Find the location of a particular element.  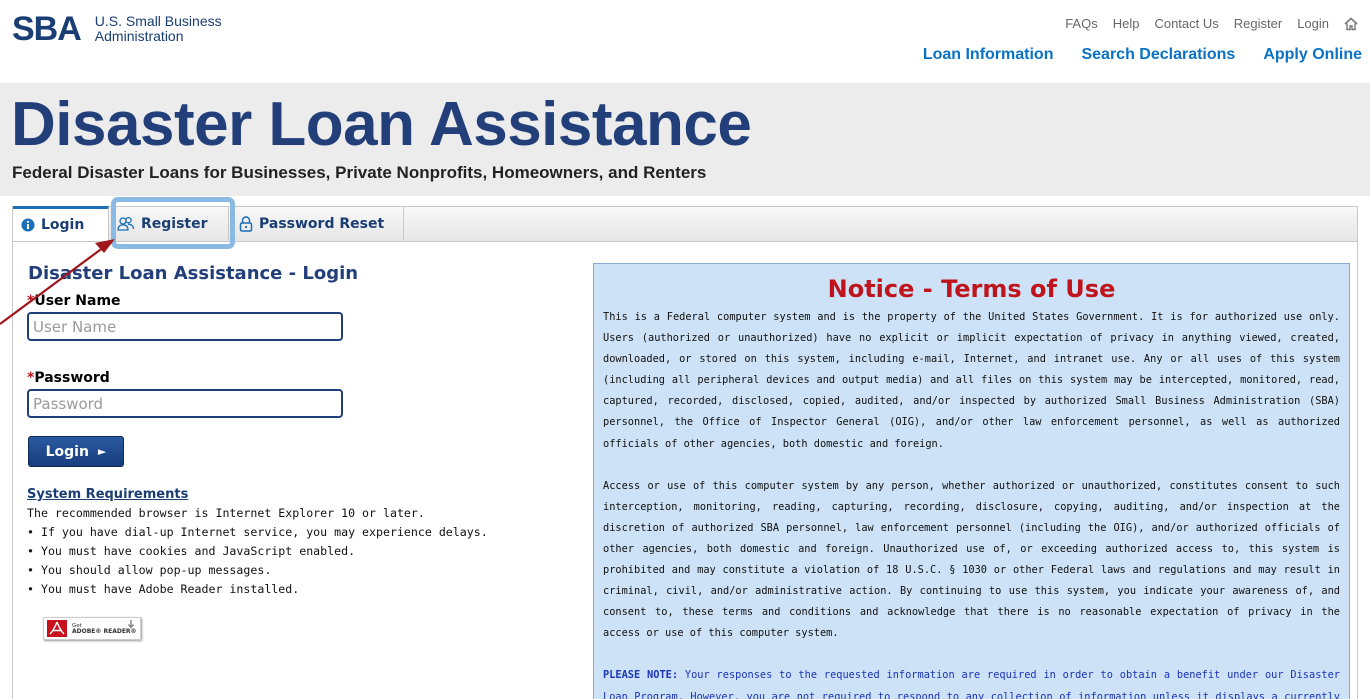

login-button: Login ► is located at coordinates (76, 451).